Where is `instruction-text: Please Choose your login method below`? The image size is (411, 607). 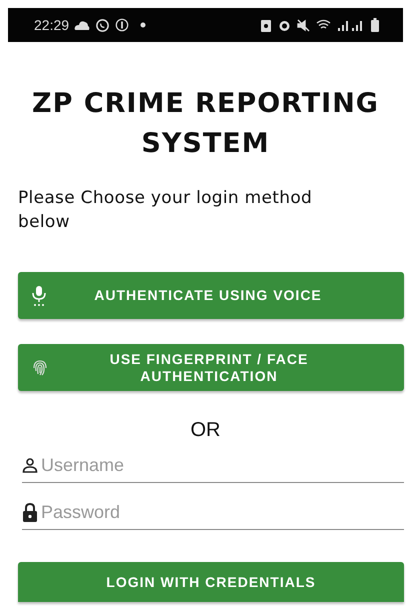 instruction-text: Please Choose your login method below is located at coordinates (166, 210).